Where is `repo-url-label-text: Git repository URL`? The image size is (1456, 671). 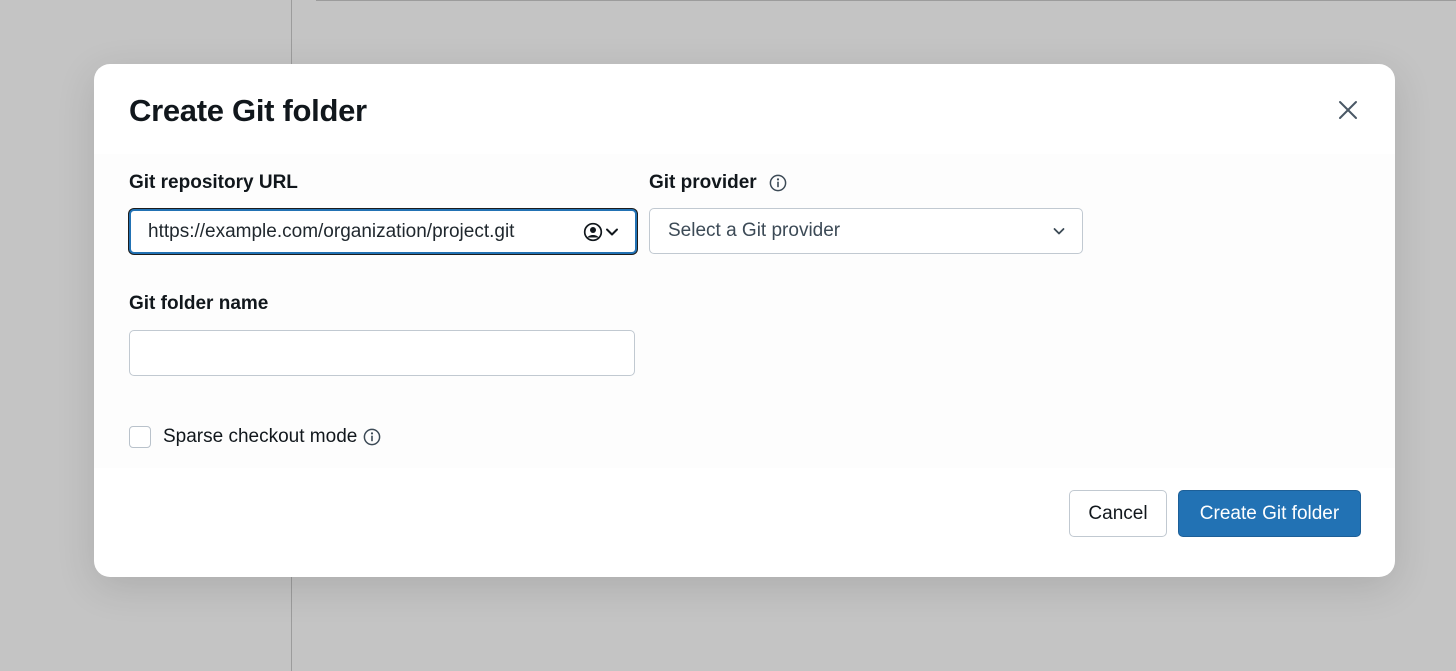
repo-url-label-text: Git repository URL is located at coordinates (213, 182).